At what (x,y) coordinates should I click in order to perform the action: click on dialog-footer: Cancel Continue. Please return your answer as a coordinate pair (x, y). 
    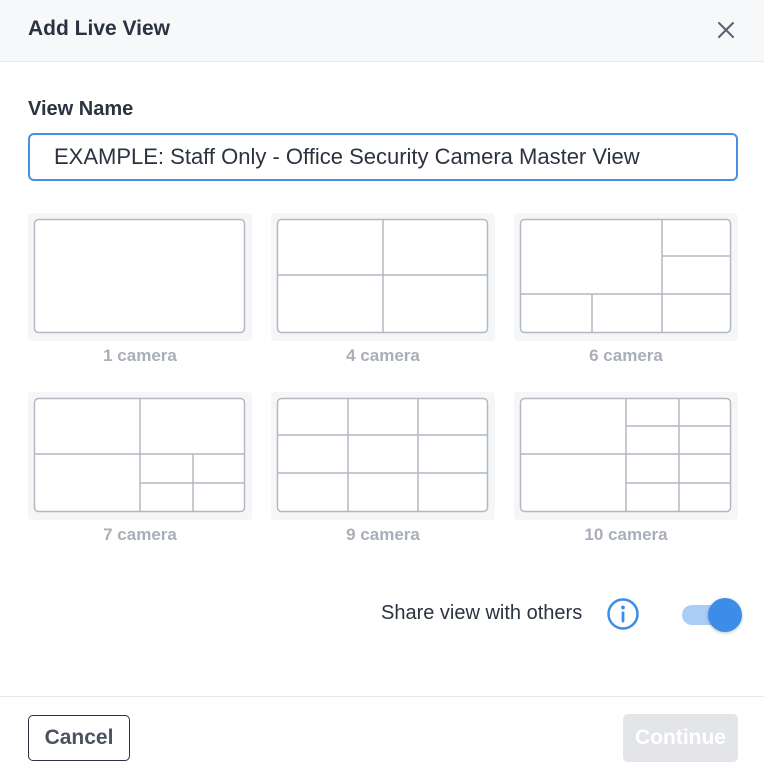
    Looking at the image, I should click on (382, 735).